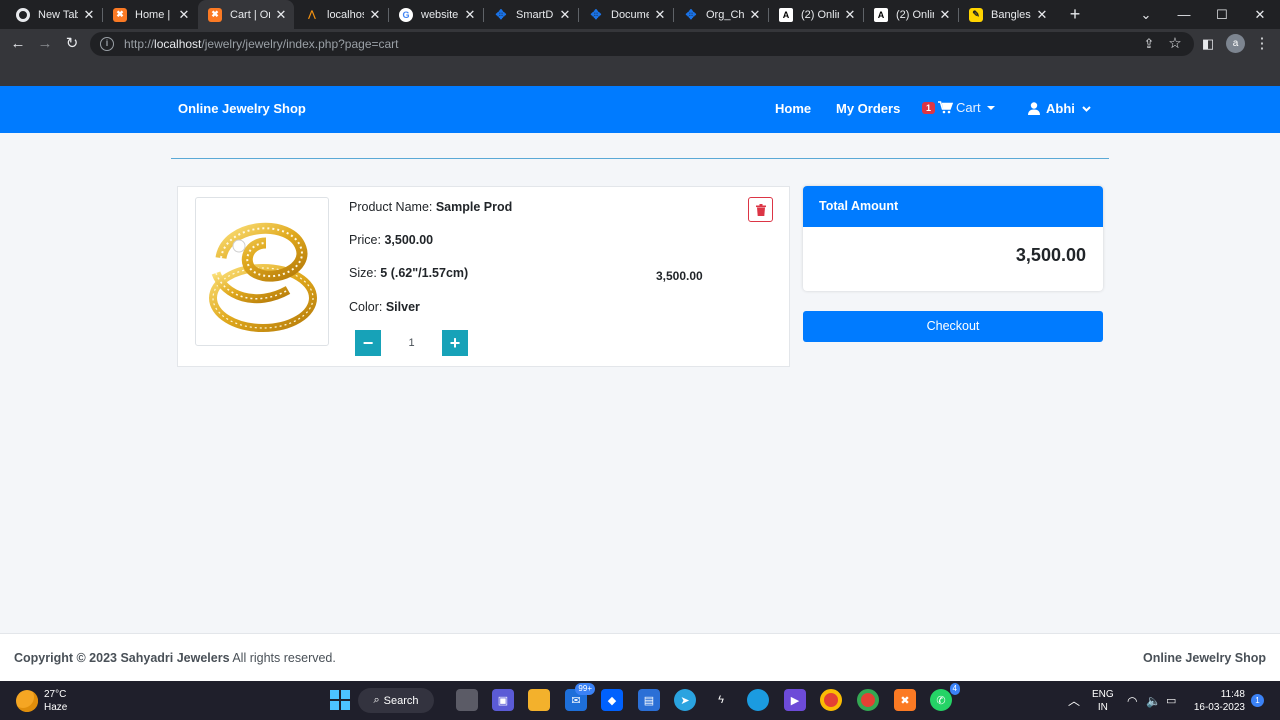 The width and height of the screenshot is (1280, 720). Describe the element at coordinates (27, 701) in the screenshot. I see `haze-weather-icon` at that location.